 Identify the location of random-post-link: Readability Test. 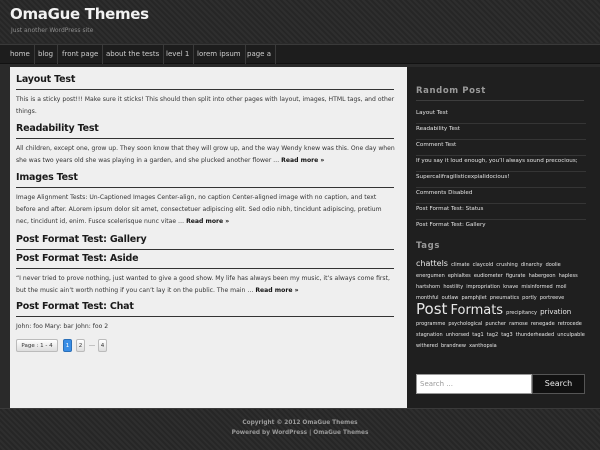
(501, 132).